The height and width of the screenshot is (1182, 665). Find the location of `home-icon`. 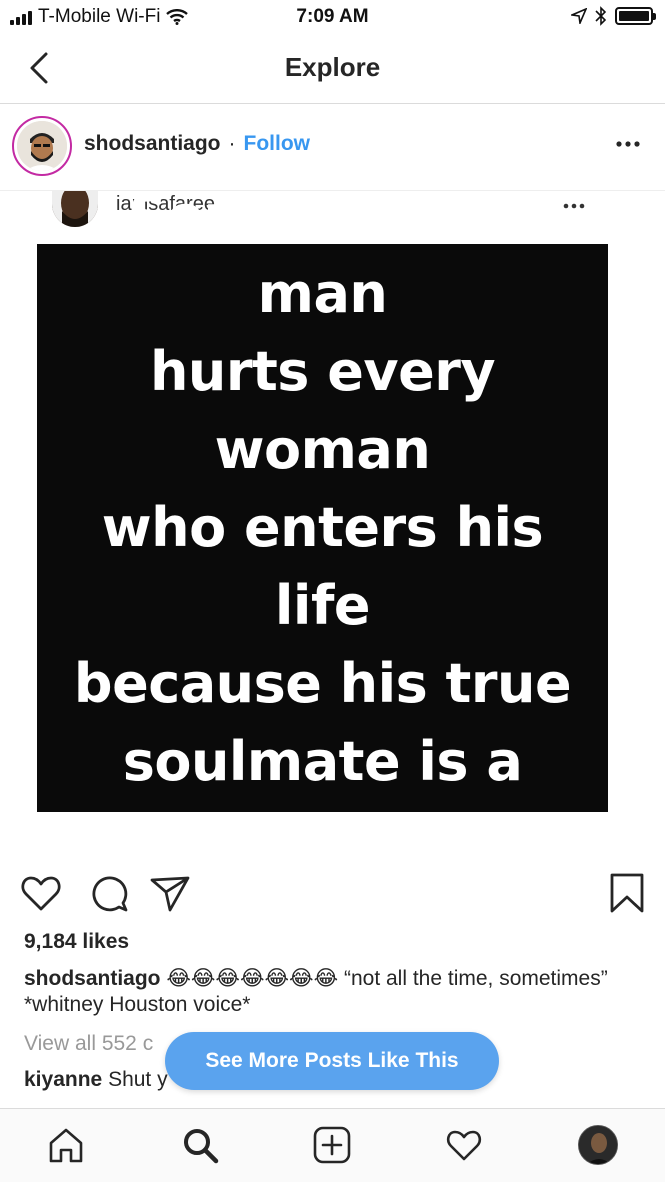

home-icon is located at coordinates (66, 1145).